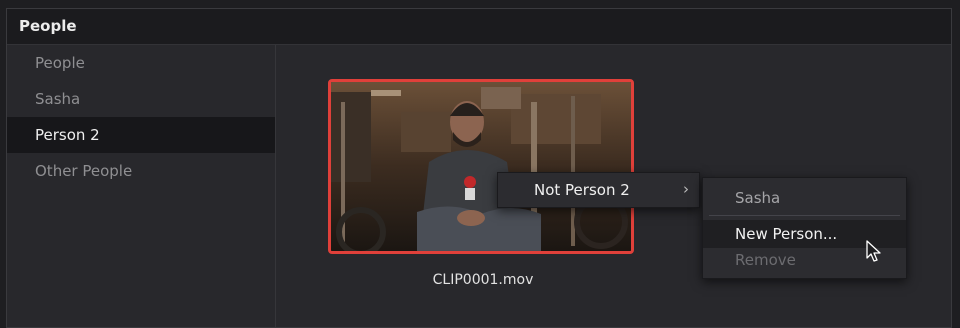 The image size is (960, 328). I want to click on clip-name-label: CLIP0001.mov, so click(483, 280).